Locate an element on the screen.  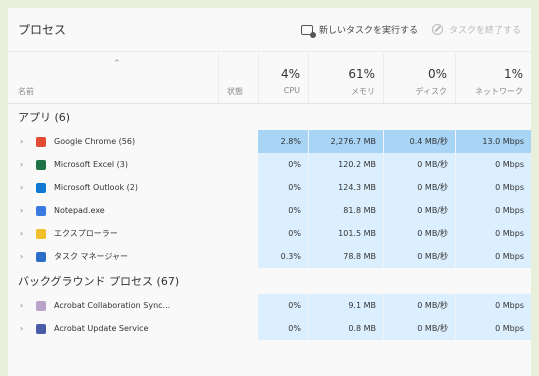
table-row: › Notepad.exe 0% 81.8 MB 0 MB/秒 0 Mbps is located at coordinates (269, 210).